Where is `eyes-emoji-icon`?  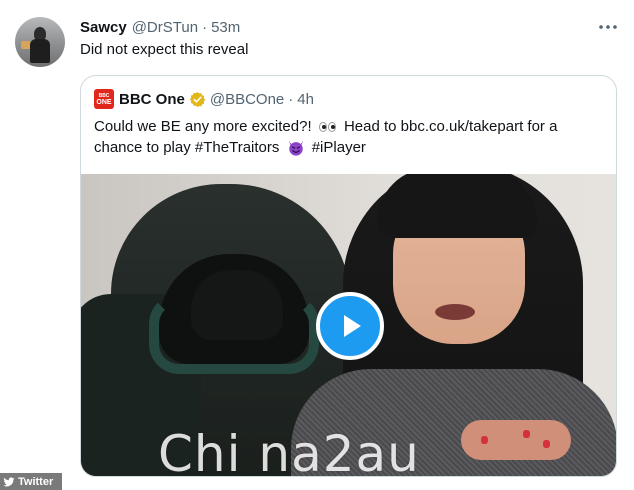
eyes-emoji-icon is located at coordinates (328, 127).